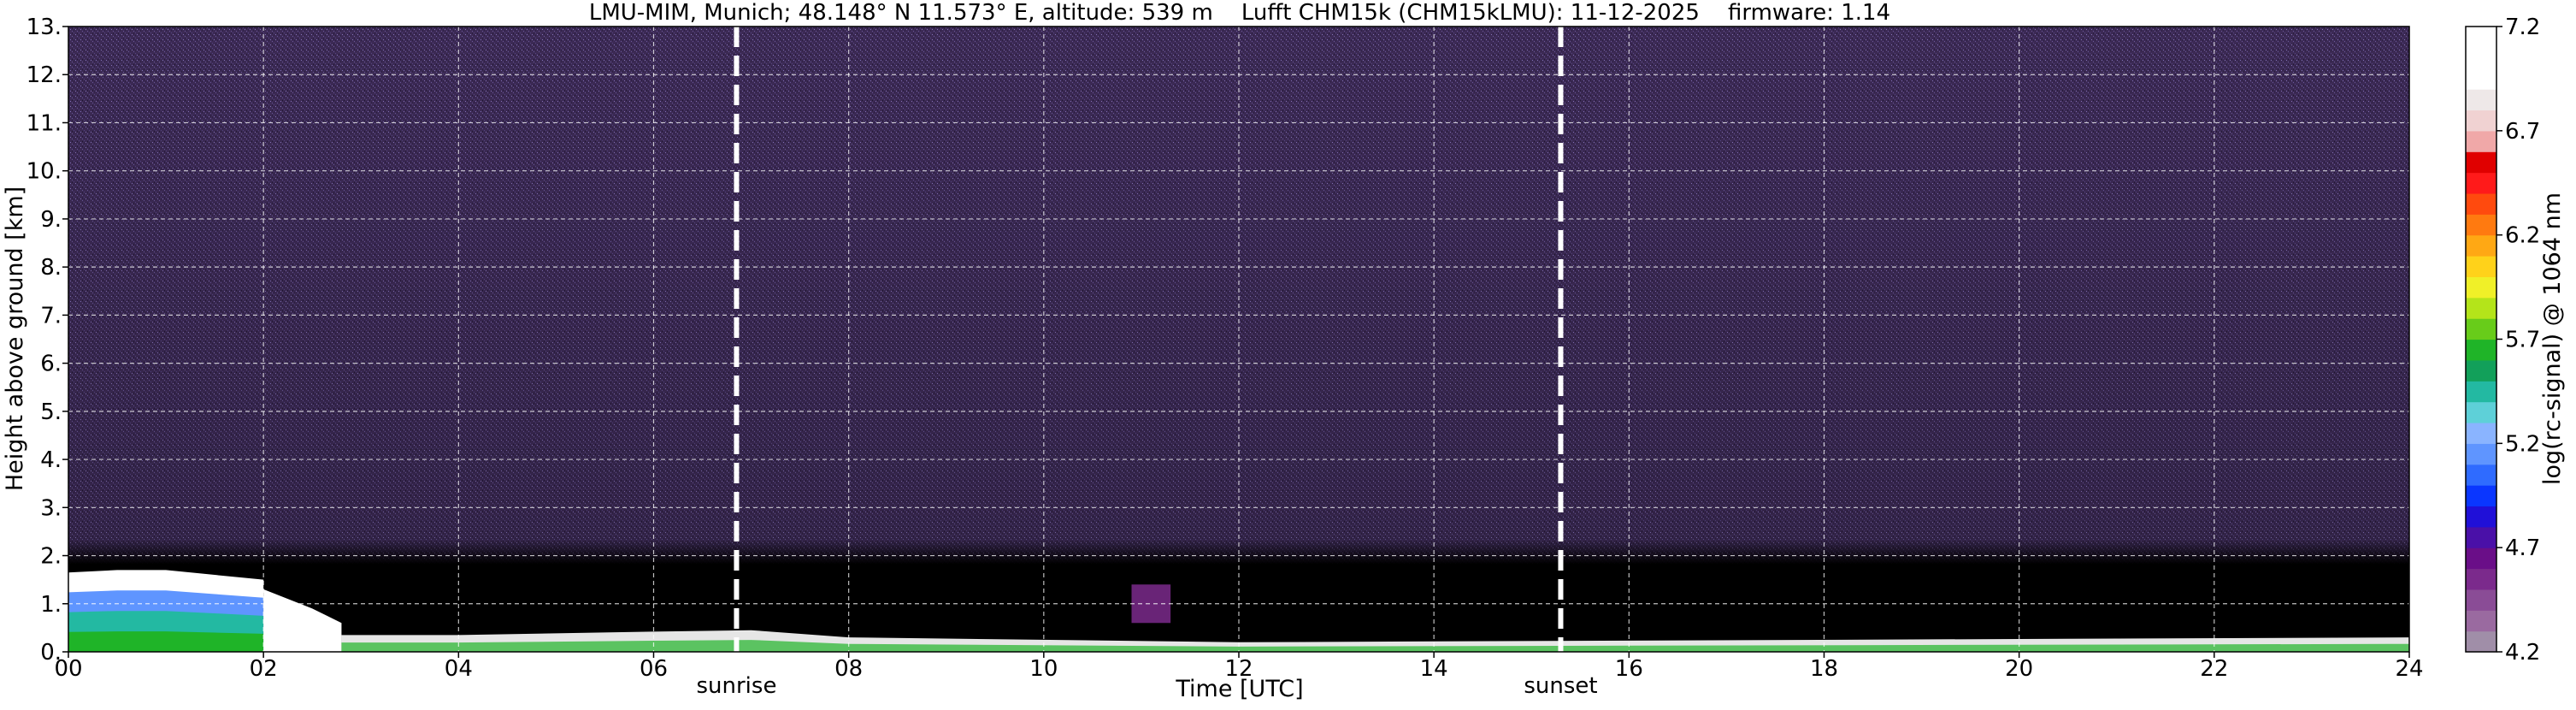  Describe the element at coordinates (2522, 548) in the screenshot. I see `colorbar-tick-label: 4.7` at that location.